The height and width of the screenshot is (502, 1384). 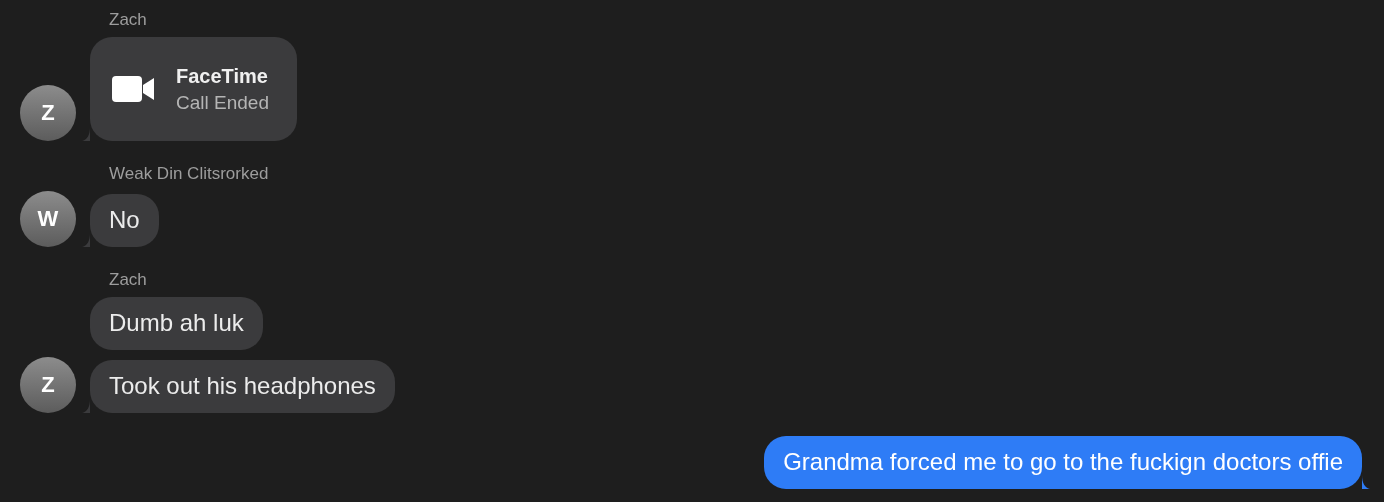 I want to click on call-status: Call Ended, so click(x=222, y=102).